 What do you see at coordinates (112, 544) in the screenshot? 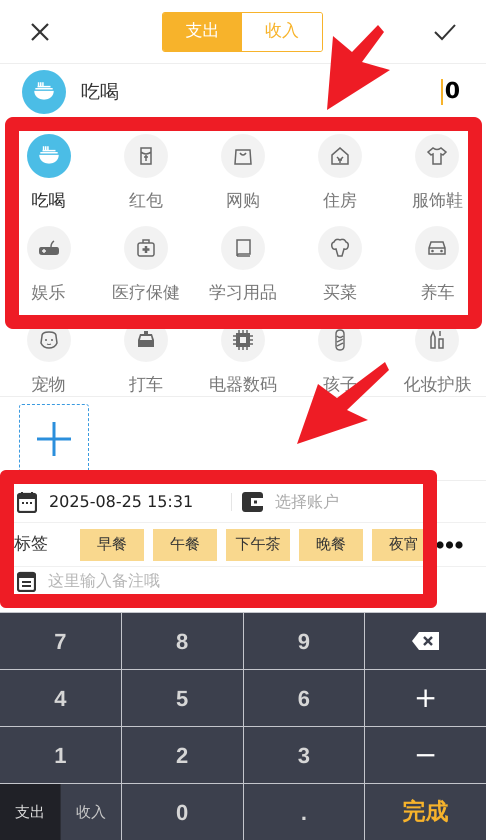
I see `tag-chip: 早餐` at bounding box center [112, 544].